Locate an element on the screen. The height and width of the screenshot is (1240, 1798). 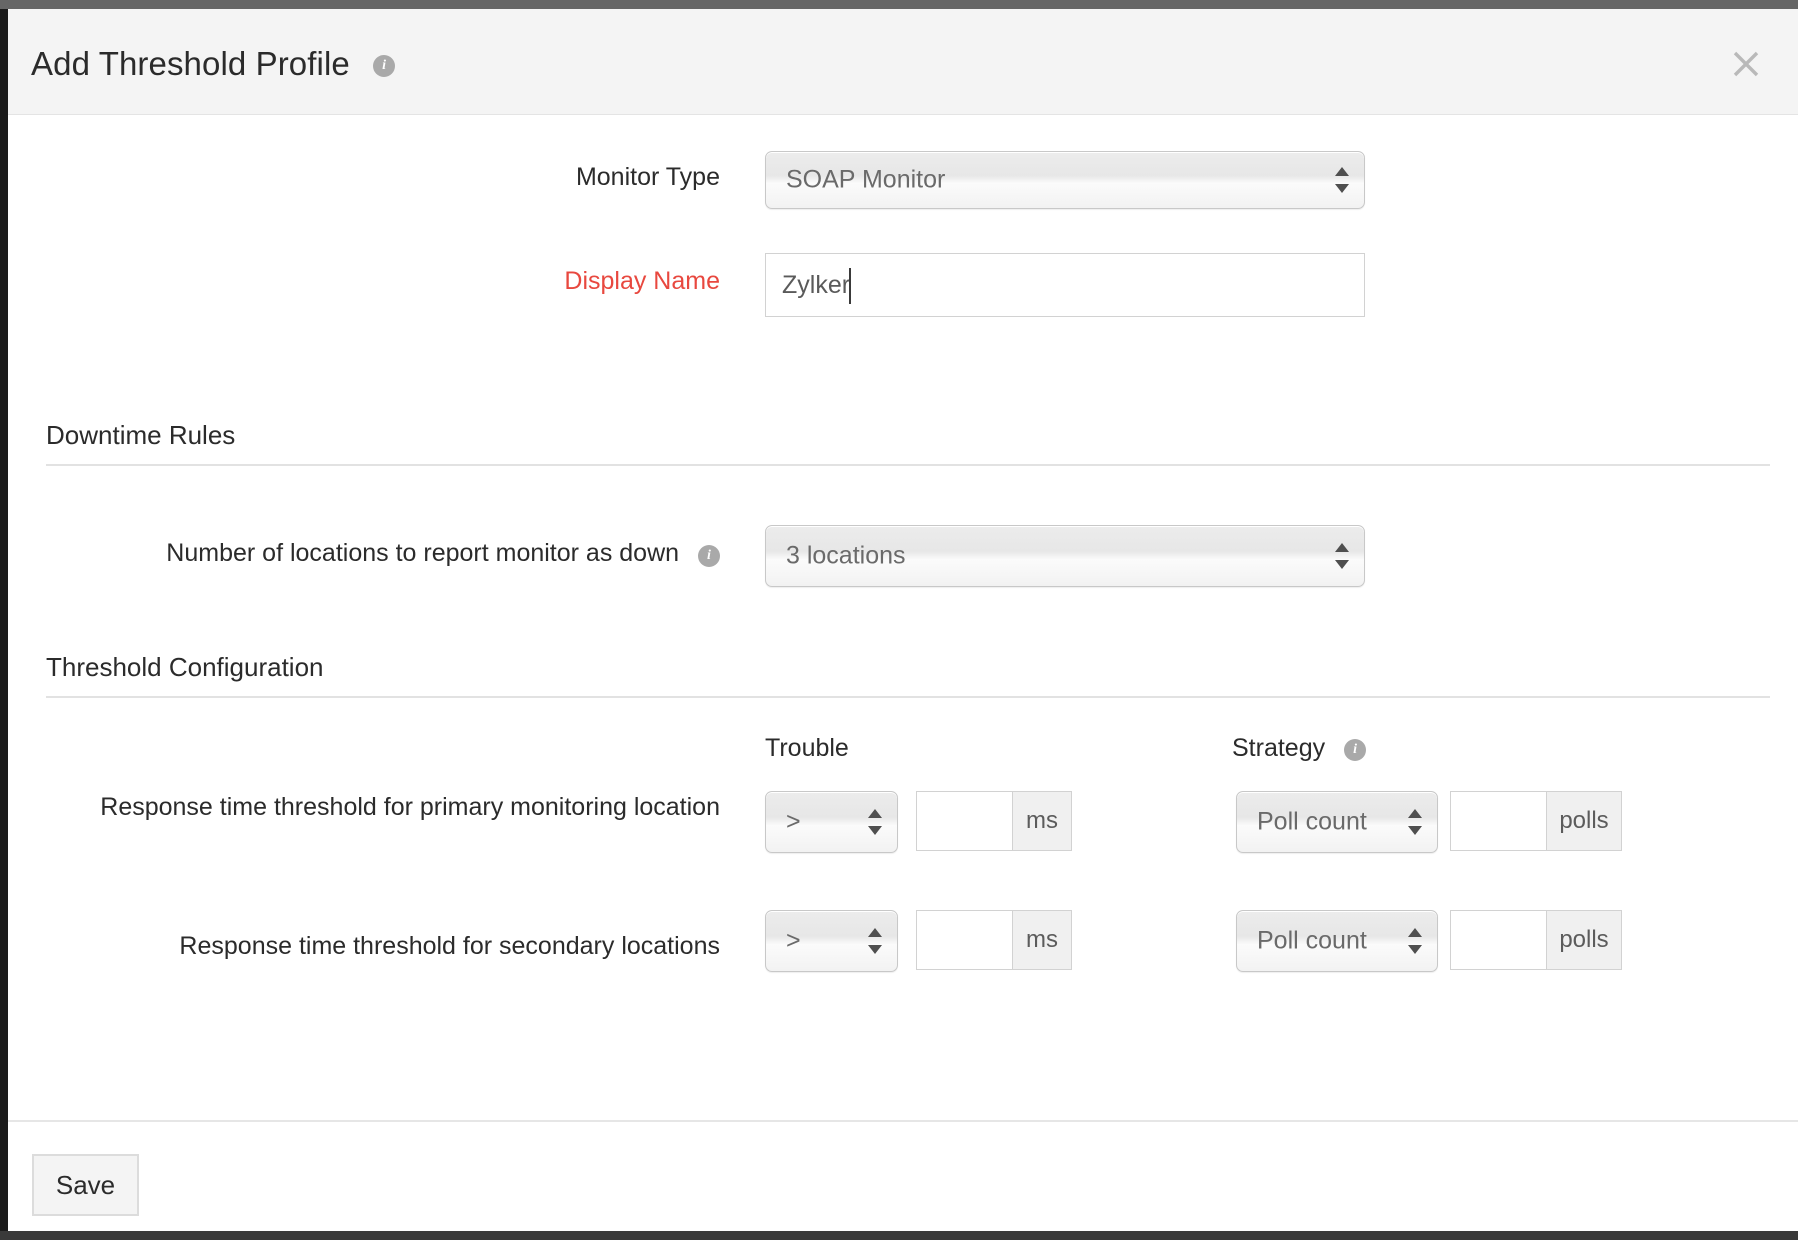
downtime-rules-section: Downtime Rules is located at coordinates (908, 443).